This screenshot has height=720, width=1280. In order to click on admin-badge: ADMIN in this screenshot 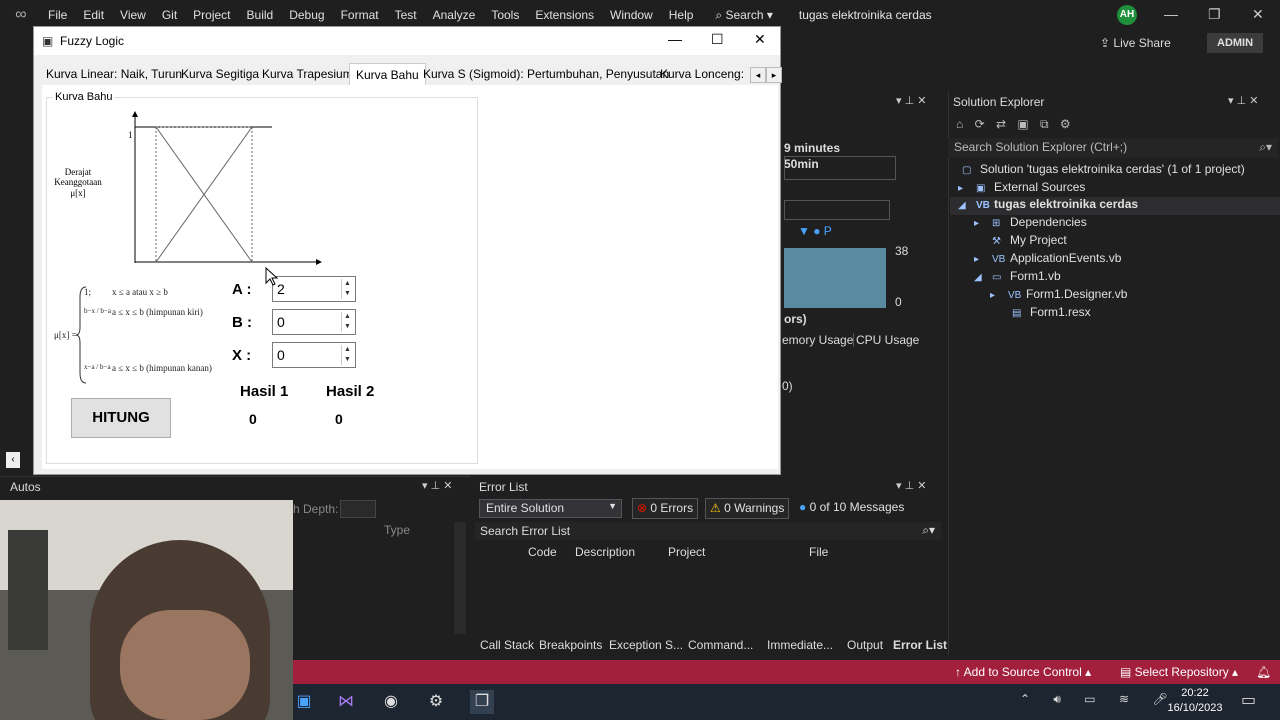, I will do `click(1235, 43)`.